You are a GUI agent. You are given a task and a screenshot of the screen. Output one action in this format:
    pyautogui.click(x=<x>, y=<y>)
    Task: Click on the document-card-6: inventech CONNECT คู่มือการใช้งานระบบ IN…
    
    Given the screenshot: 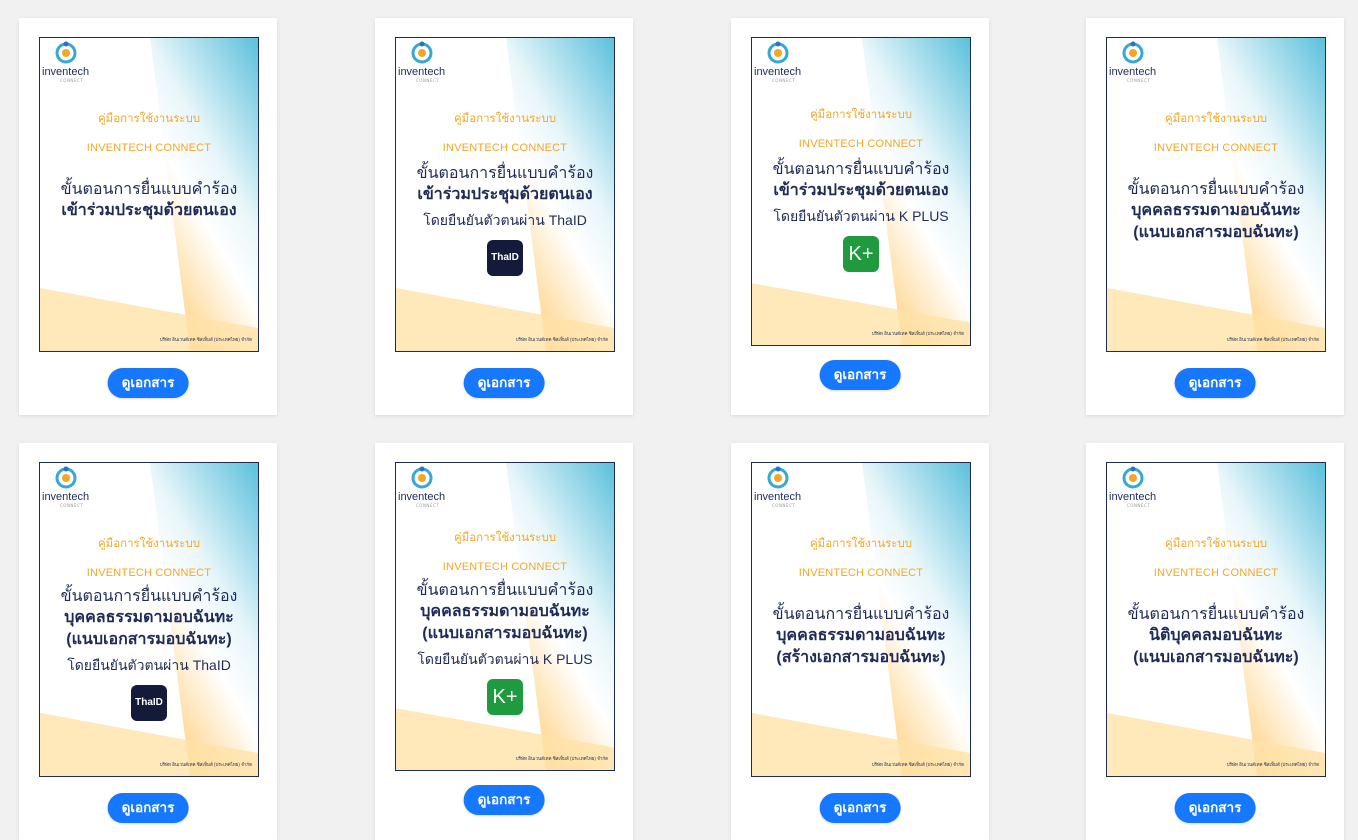 What is the action you would take?
    pyautogui.click(x=504, y=641)
    